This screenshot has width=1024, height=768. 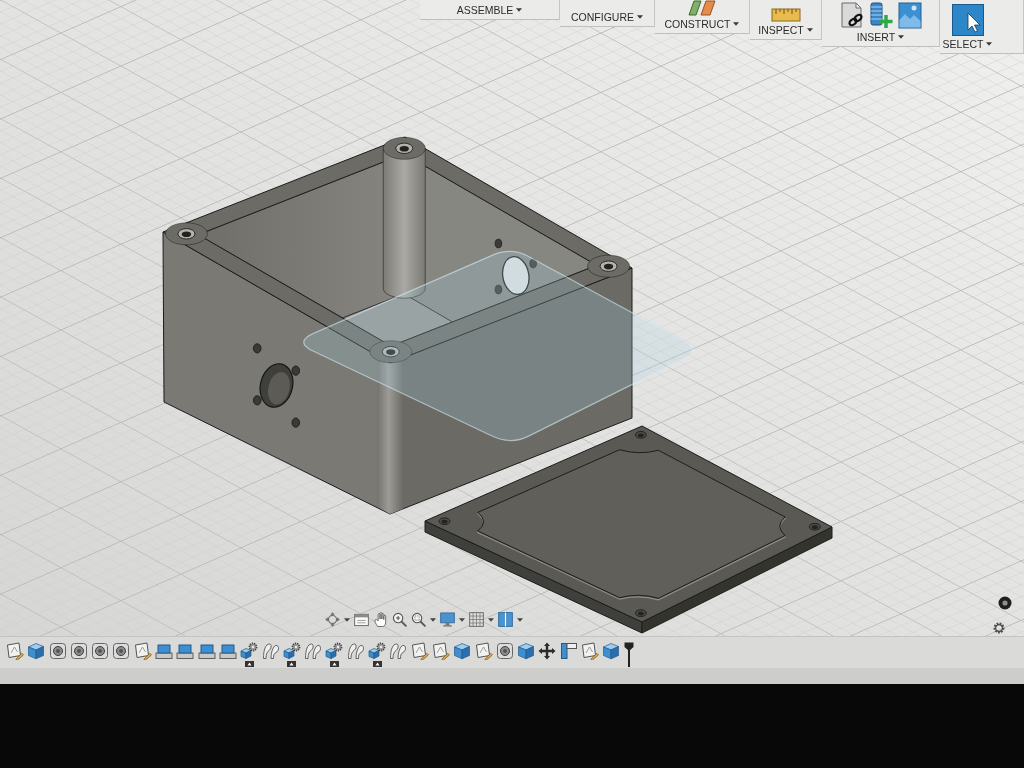 I want to click on toolbar-menu-button: INSPECT, so click(x=785, y=30).